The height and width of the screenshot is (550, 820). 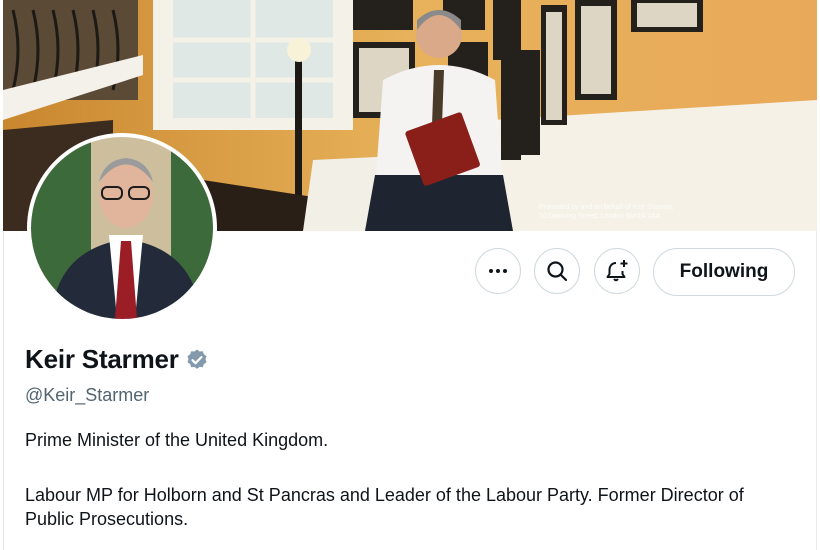 I want to click on bell-plus-icon, so click(x=617, y=271).